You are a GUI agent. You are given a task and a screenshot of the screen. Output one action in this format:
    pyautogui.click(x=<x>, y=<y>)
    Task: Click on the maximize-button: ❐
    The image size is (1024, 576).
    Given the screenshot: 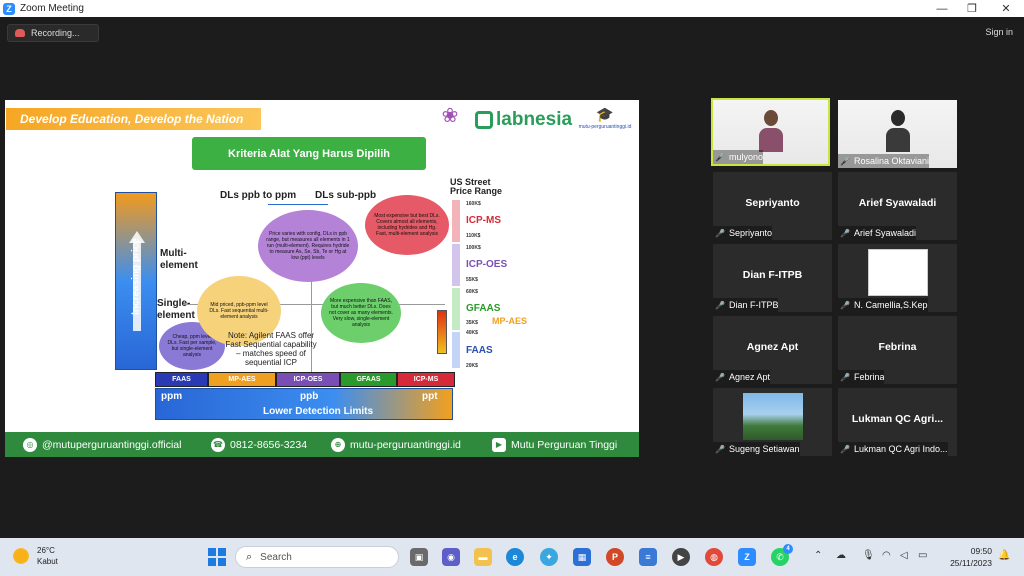 What is the action you would take?
    pyautogui.click(x=972, y=8)
    